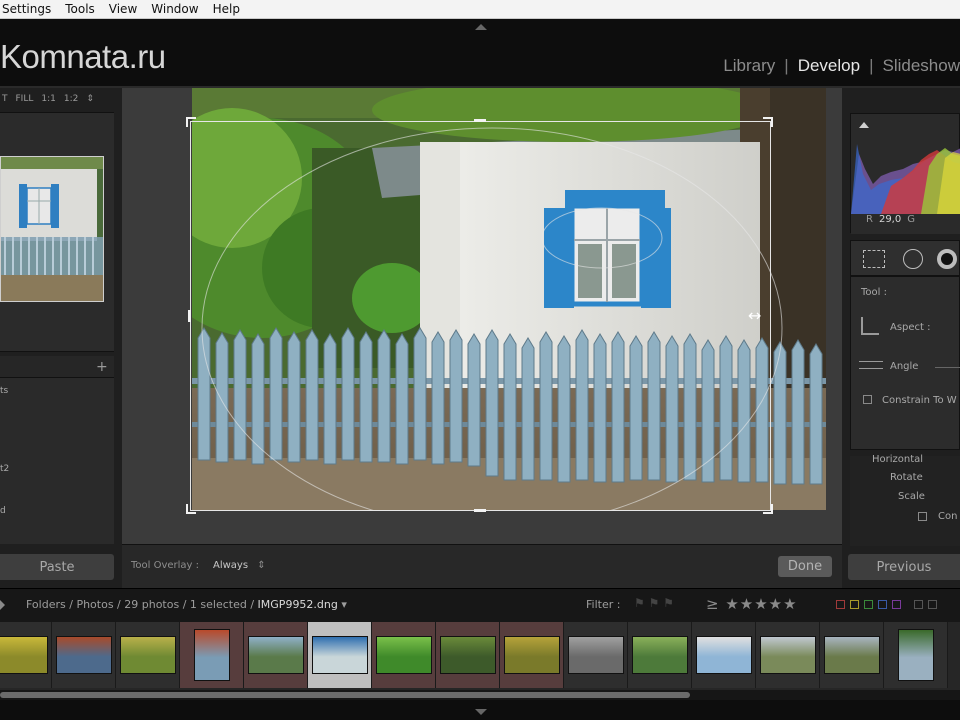 Image resolution: width=960 pixels, height=720 pixels. I want to click on clipping-indicator-icon, so click(864, 125).